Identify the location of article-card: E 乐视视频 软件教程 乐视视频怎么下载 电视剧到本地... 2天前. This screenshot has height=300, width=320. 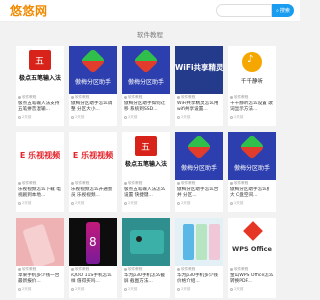
(40, 172).